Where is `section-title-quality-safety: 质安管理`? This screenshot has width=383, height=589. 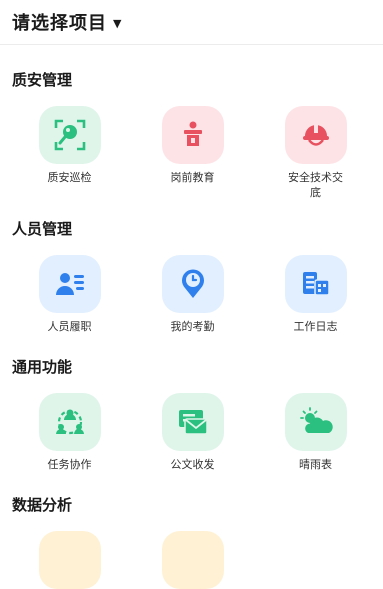
section-title-quality-safety: 质安管理 is located at coordinates (42, 80).